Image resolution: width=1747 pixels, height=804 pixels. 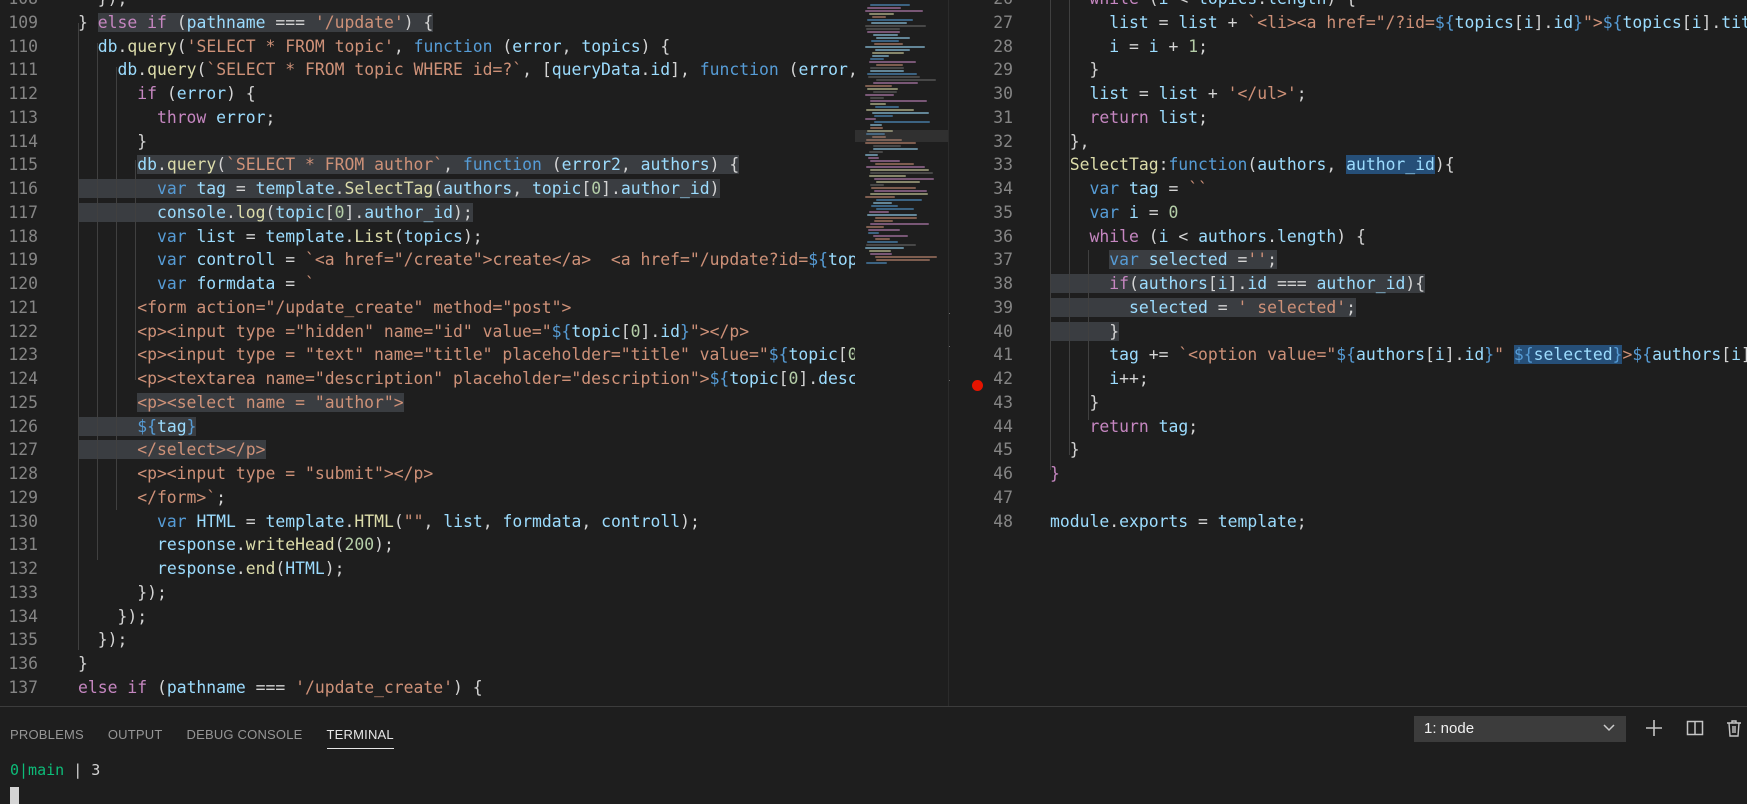 What do you see at coordinates (1164, 260) in the screenshot?
I see `code-text: var selected ='';` at bounding box center [1164, 260].